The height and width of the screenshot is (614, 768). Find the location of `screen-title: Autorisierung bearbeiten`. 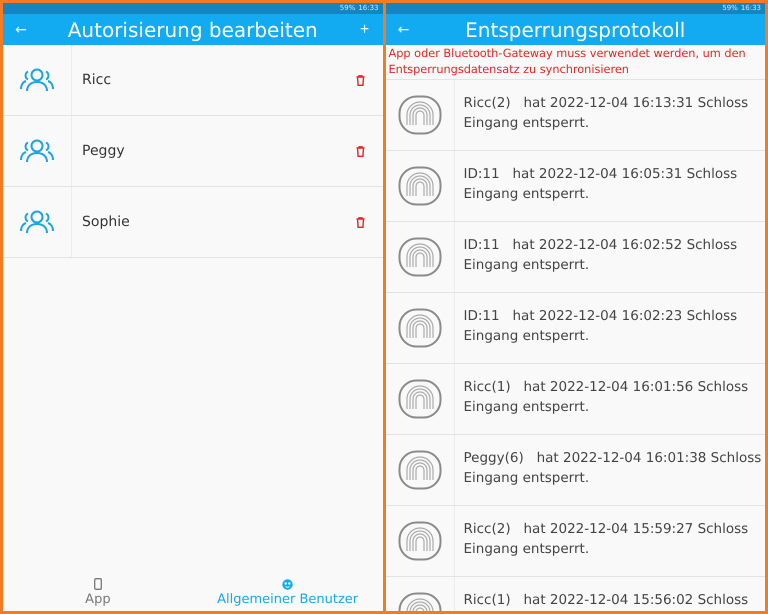

screen-title: Autorisierung bearbeiten is located at coordinates (192, 30).